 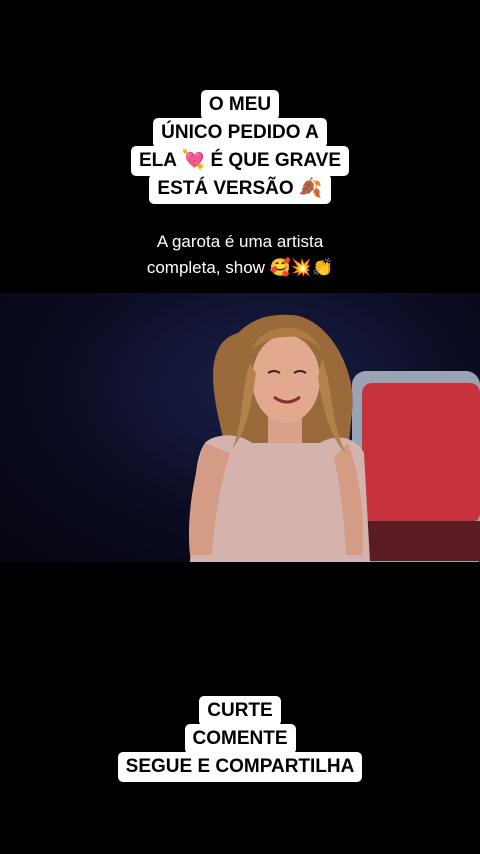 What do you see at coordinates (286, 379) in the screenshot?
I see `face` at bounding box center [286, 379].